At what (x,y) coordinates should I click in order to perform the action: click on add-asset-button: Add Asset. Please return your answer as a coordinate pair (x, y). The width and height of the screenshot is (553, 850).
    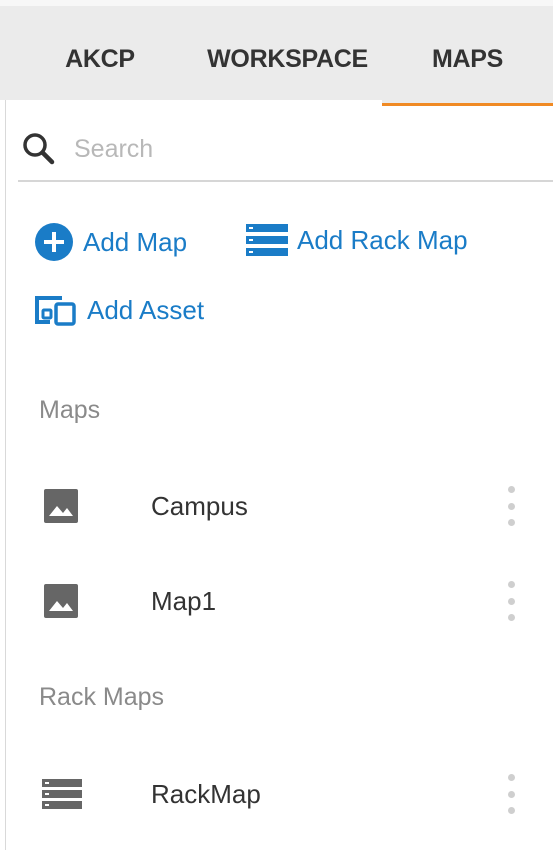
    Looking at the image, I should click on (118, 310).